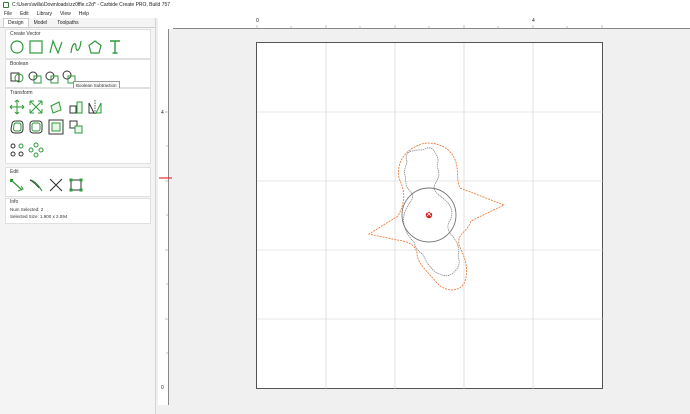  I want to click on bounding-box-icon, so click(76, 185).